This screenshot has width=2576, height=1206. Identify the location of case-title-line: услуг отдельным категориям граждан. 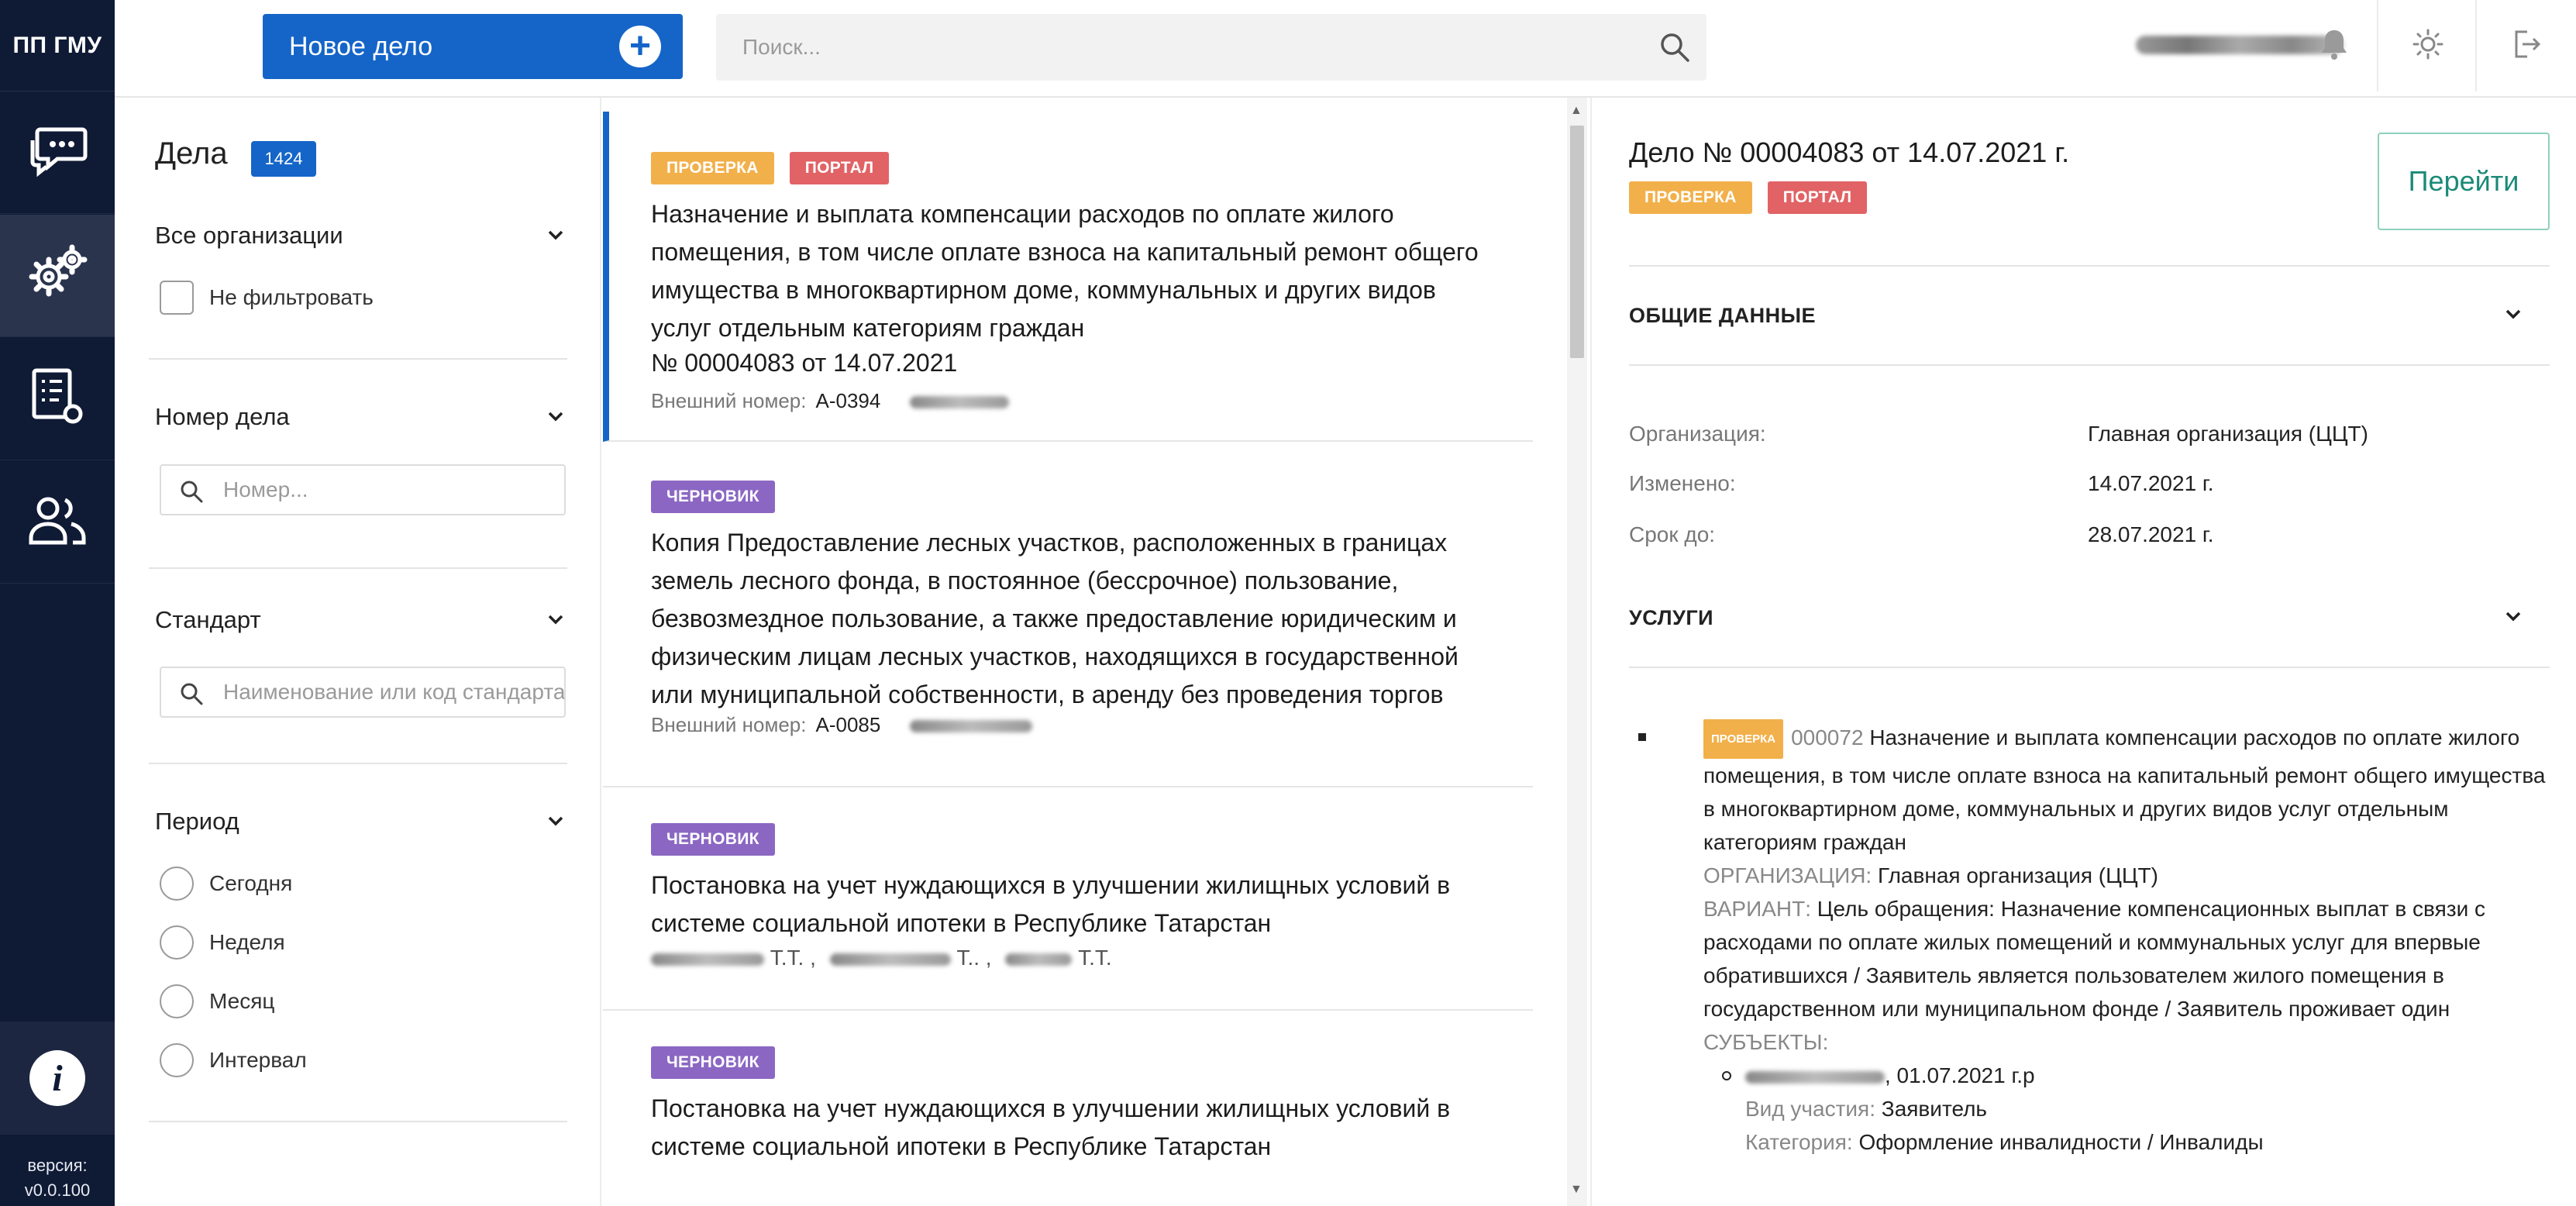
(868, 328).